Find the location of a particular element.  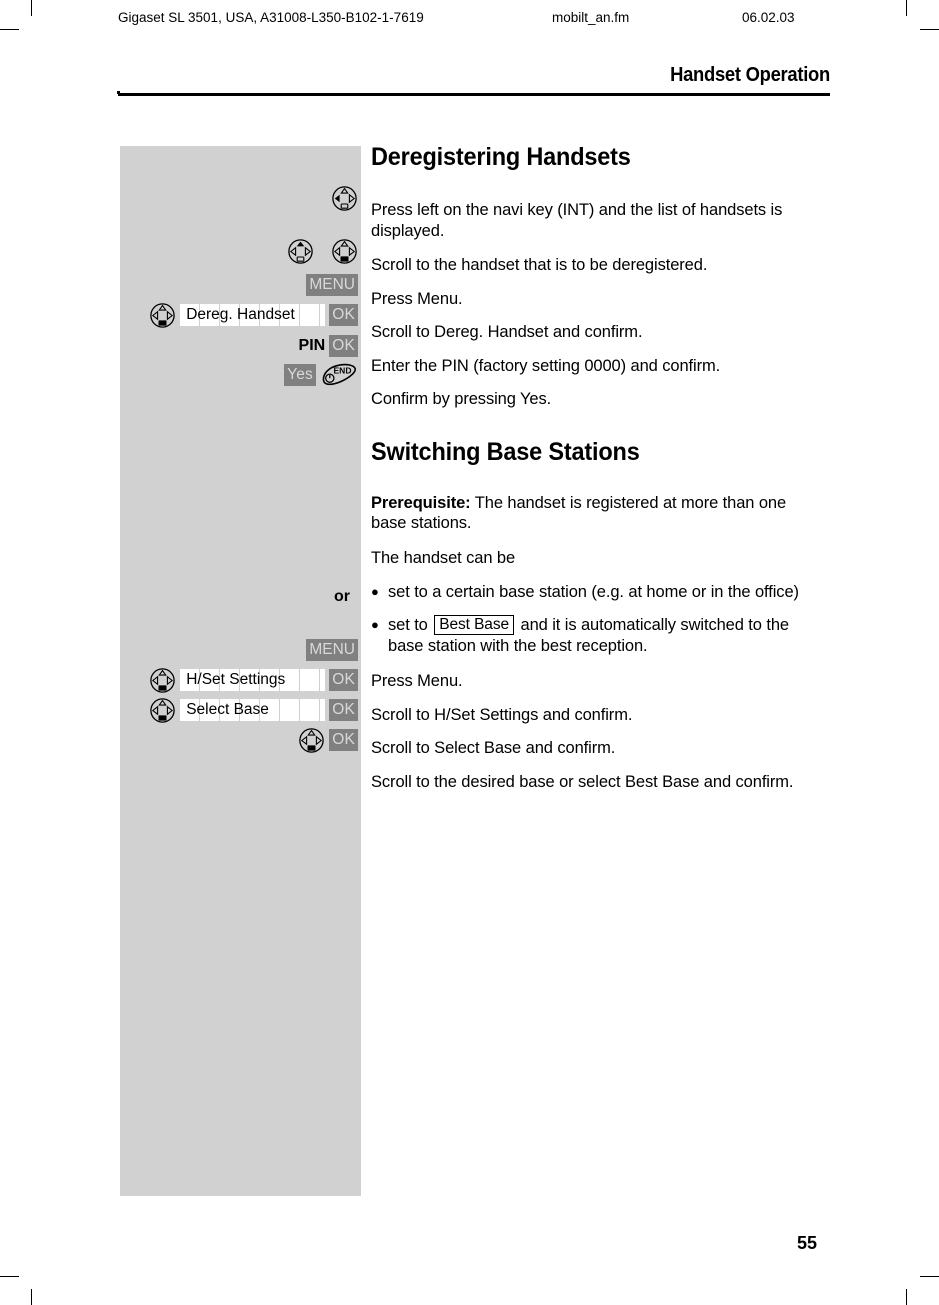

display-field-select-base: Select Base is located at coordinates (253, 710).